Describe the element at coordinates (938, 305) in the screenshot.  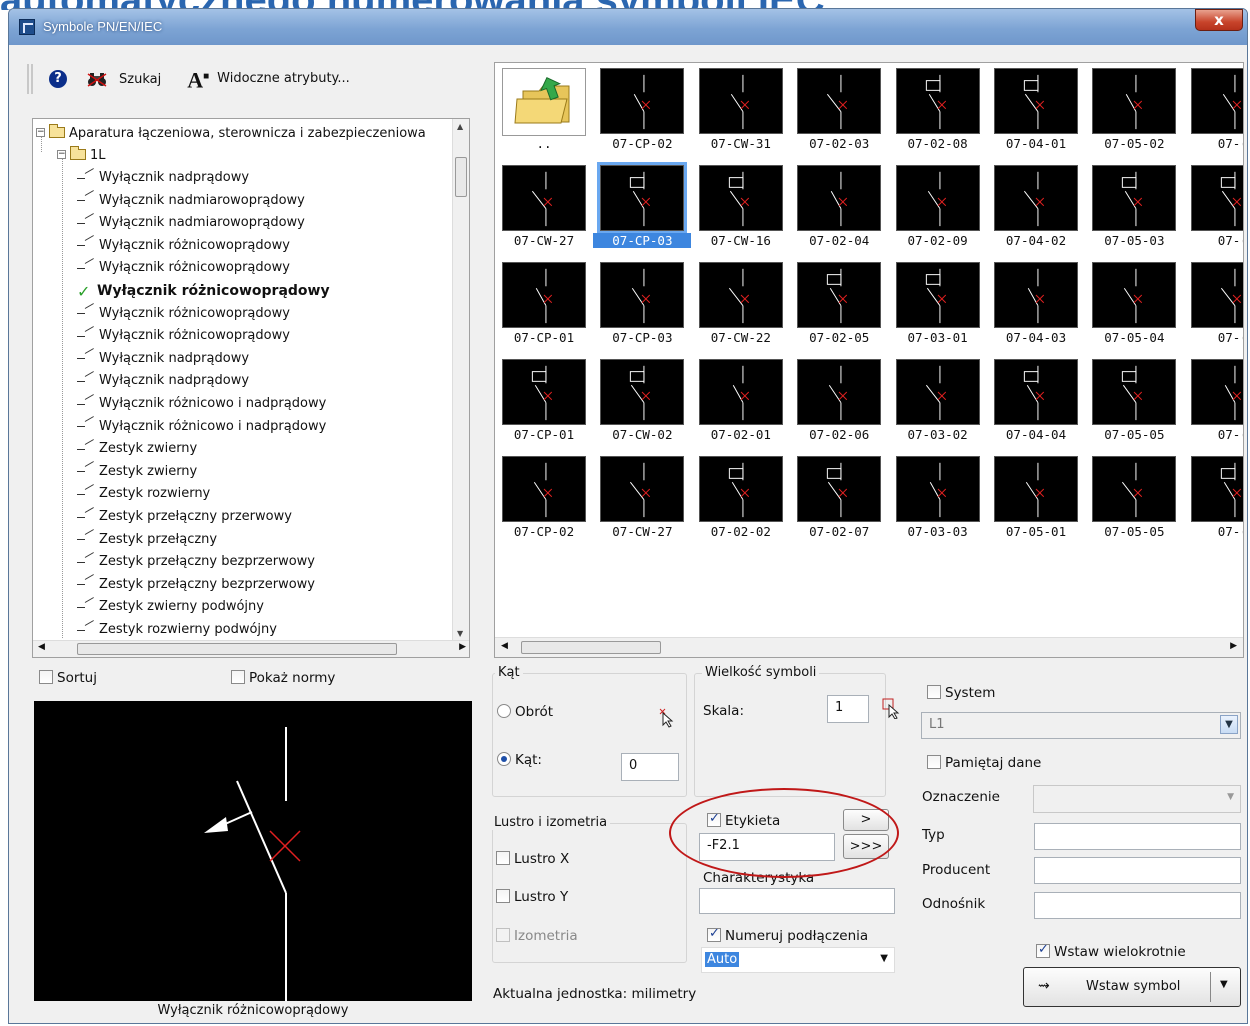
I see `symbol-cell: 07-03-01` at that location.